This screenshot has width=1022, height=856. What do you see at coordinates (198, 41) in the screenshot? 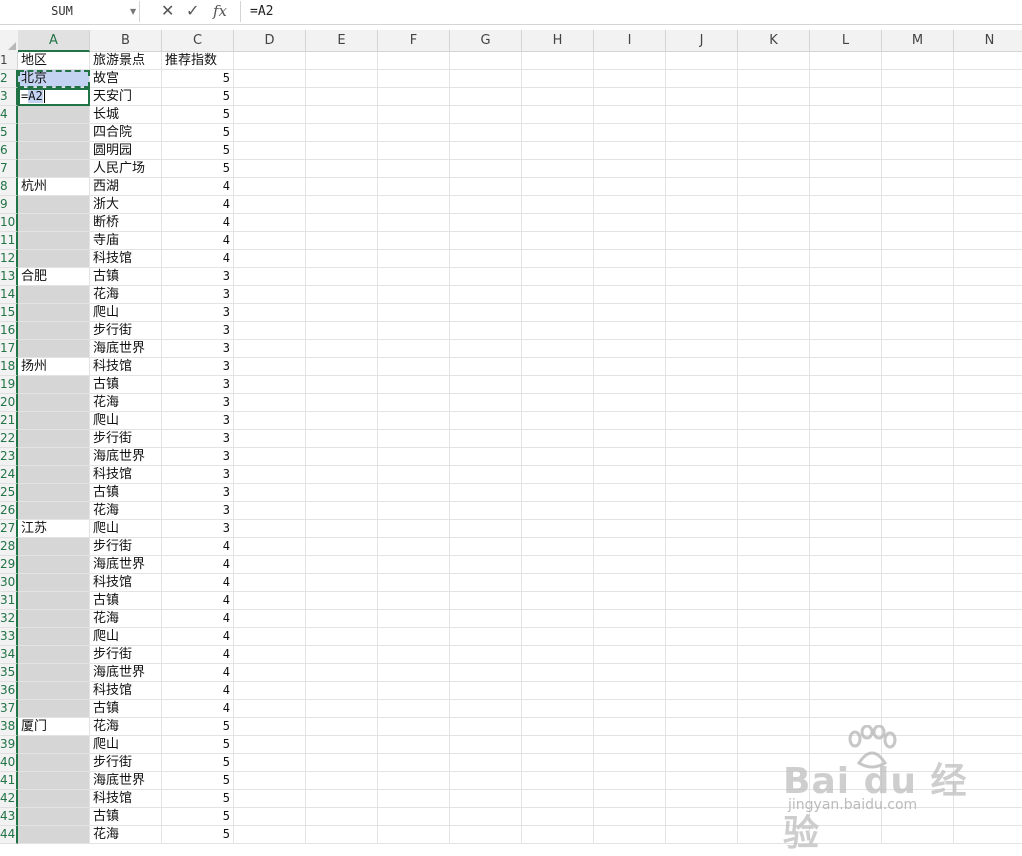
I see `column-header-c: C` at bounding box center [198, 41].